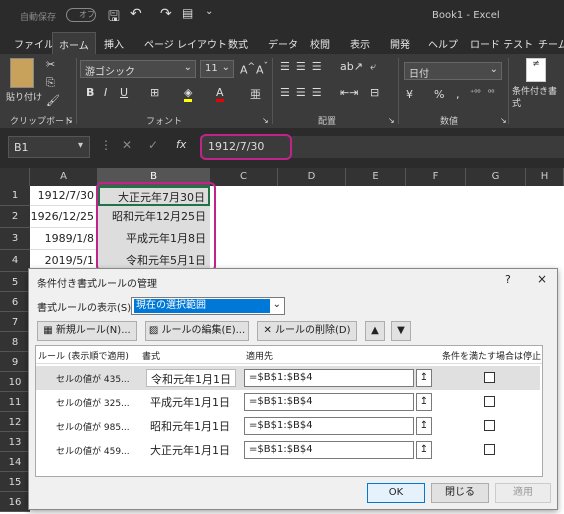 Image resolution: width=564 pixels, height=514 pixels. I want to click on show-rules-select: 現在の選択範囲 ⌄, so click(208, 306).